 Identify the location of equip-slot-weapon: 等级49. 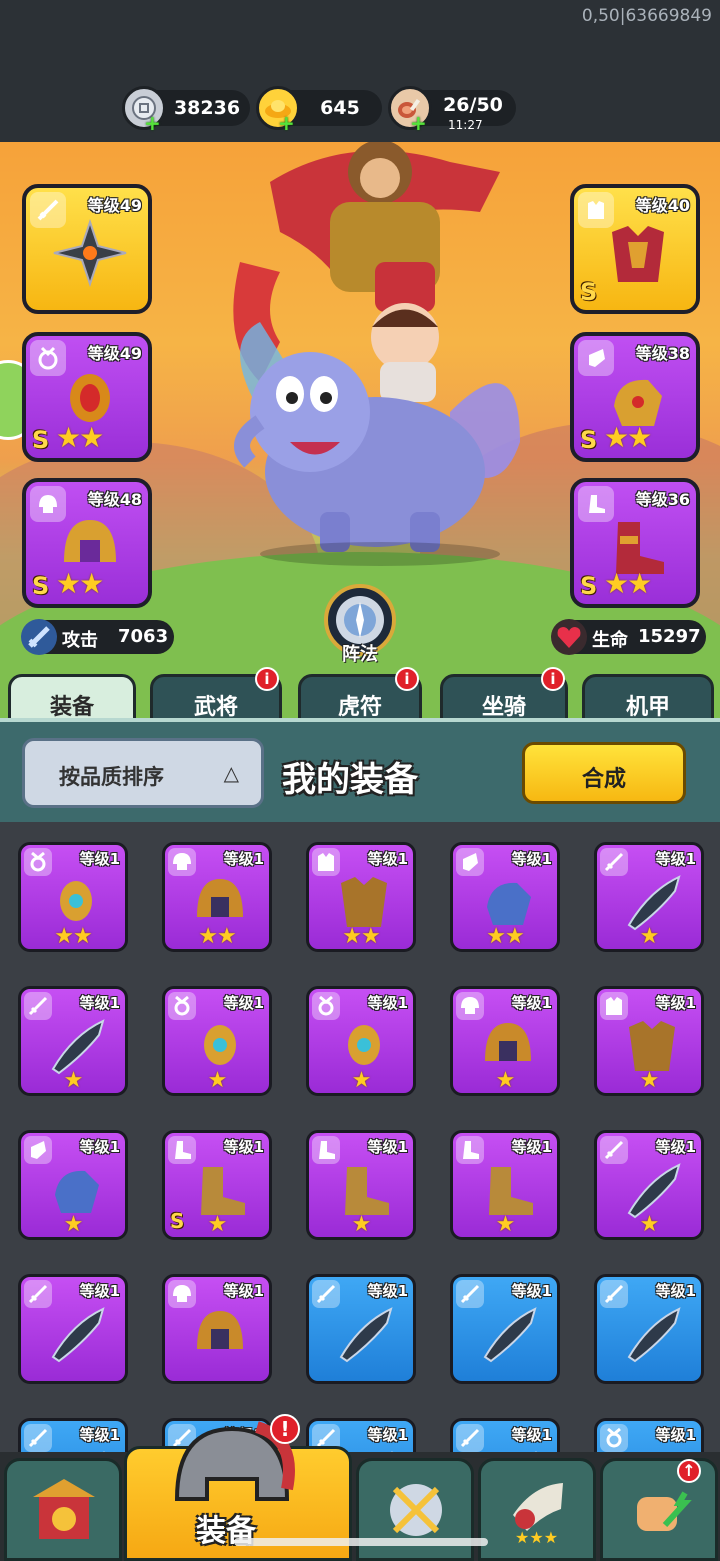
(87, 249).